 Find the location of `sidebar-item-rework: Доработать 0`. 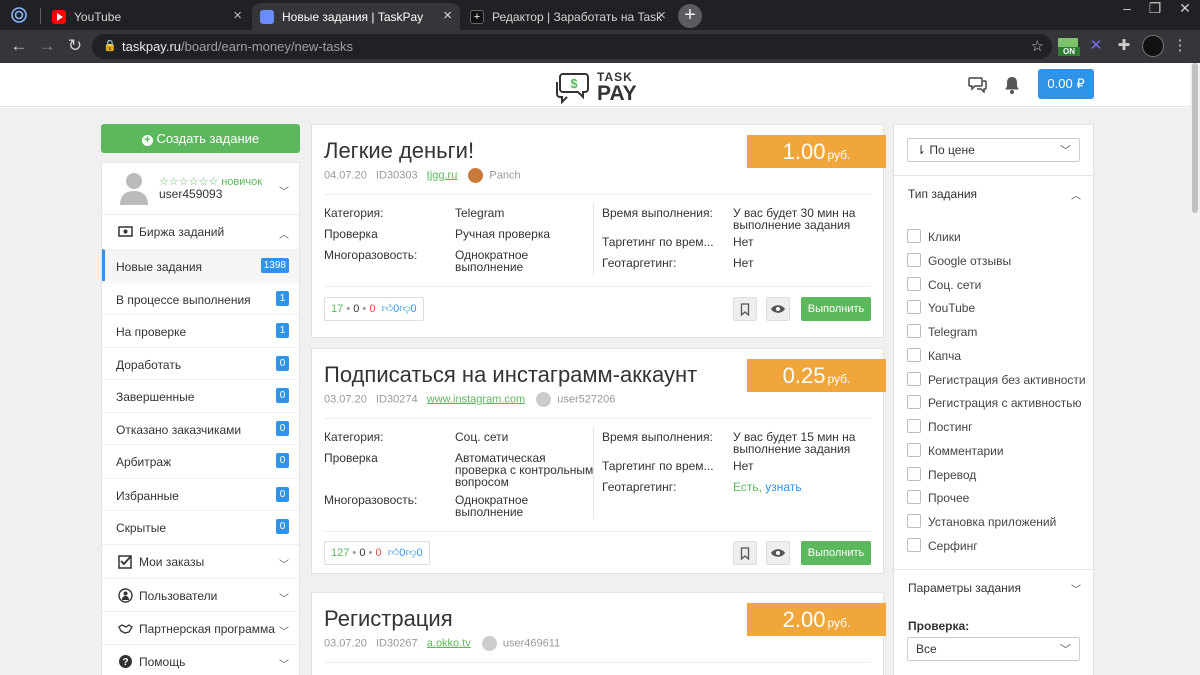

sidebar-item-rework: Доработать 0 is located at coordinates (200, 363).